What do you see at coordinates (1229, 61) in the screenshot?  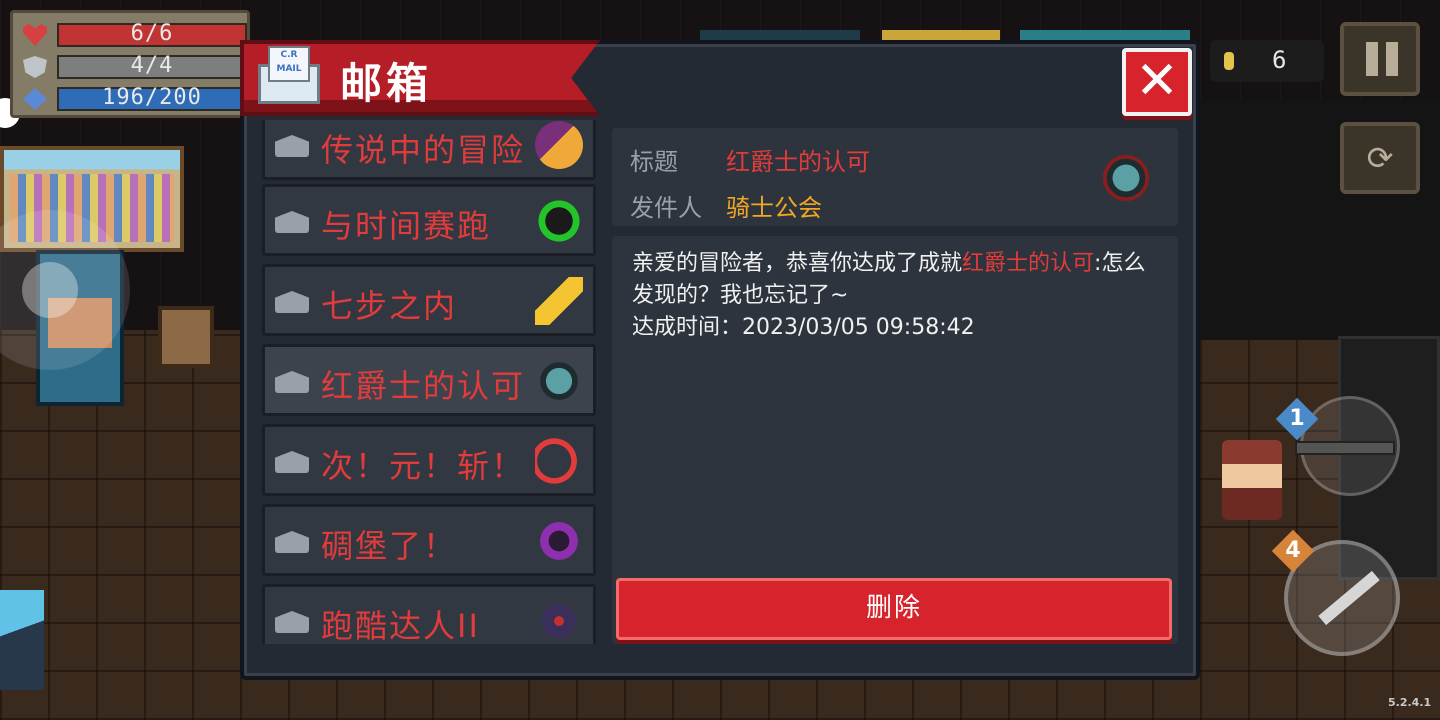 I see `coin-icon` at bounding box center [1229, 61].